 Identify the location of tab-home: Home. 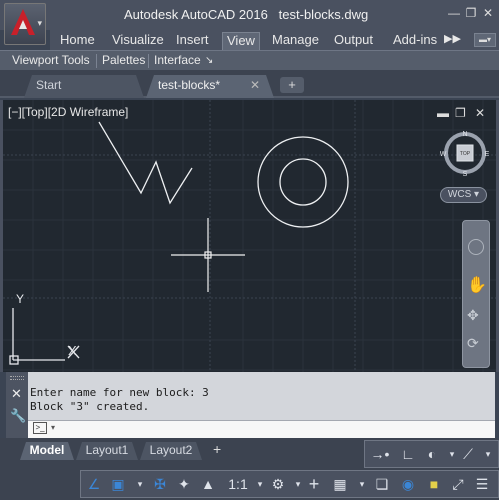
(77, 41).